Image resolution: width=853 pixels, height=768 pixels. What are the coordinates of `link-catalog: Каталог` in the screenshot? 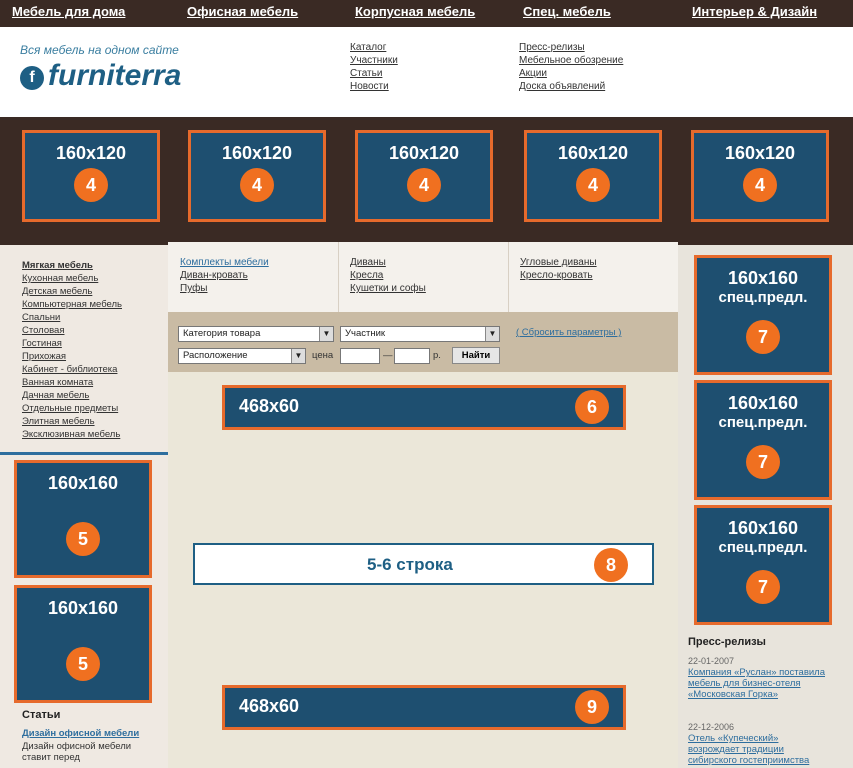 It's located at (374, 47).